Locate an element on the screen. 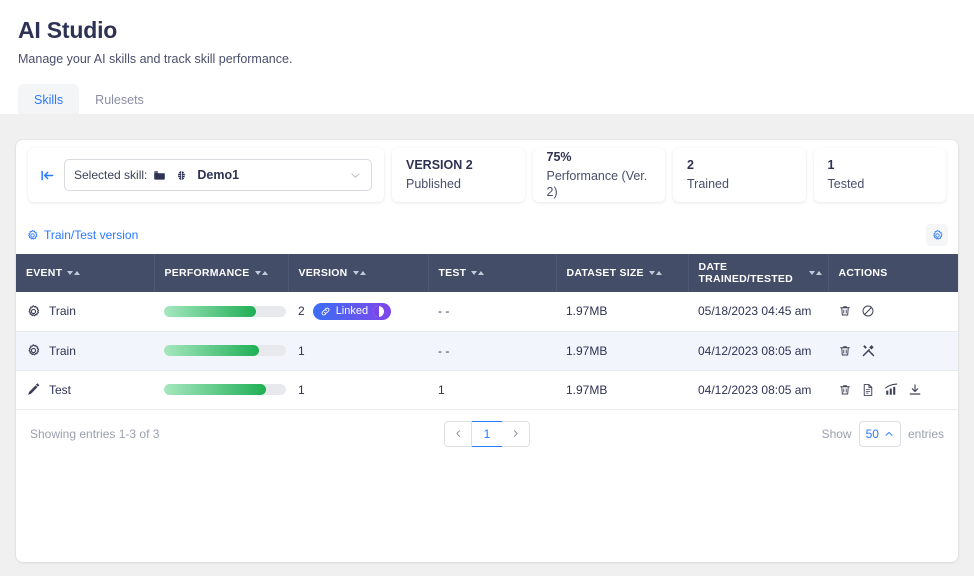 This screenshot has width=974, height=576. folder-icon is located at coordinates (159, 175).